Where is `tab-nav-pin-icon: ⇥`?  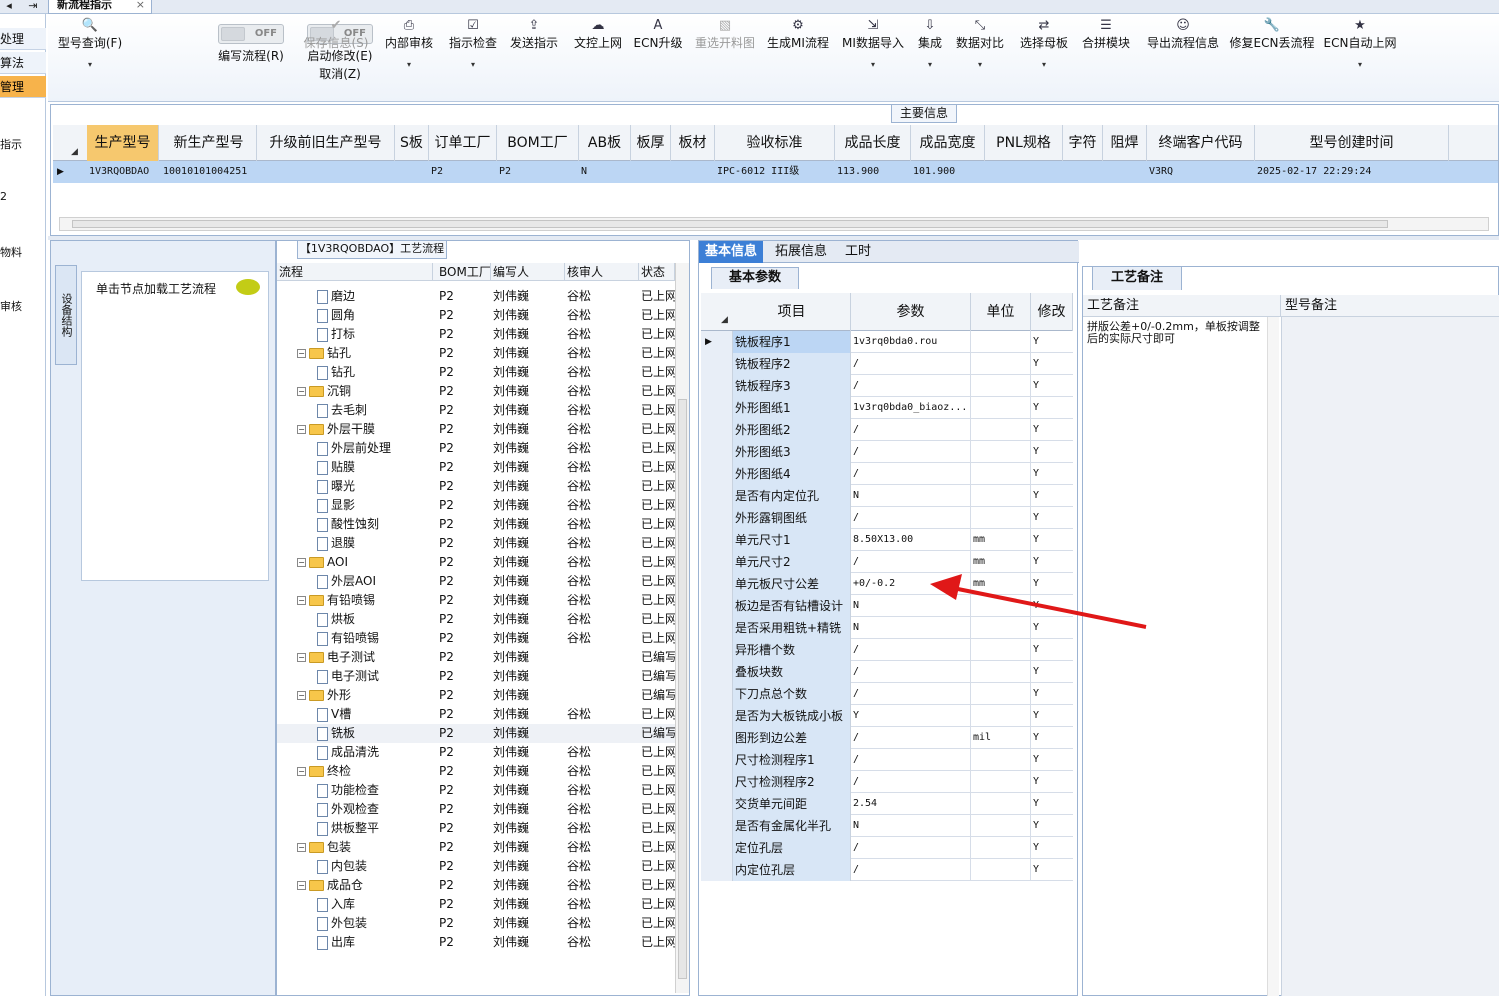 tab-nav-pin-icon: ⇥ is located at coordinates (33, 7).